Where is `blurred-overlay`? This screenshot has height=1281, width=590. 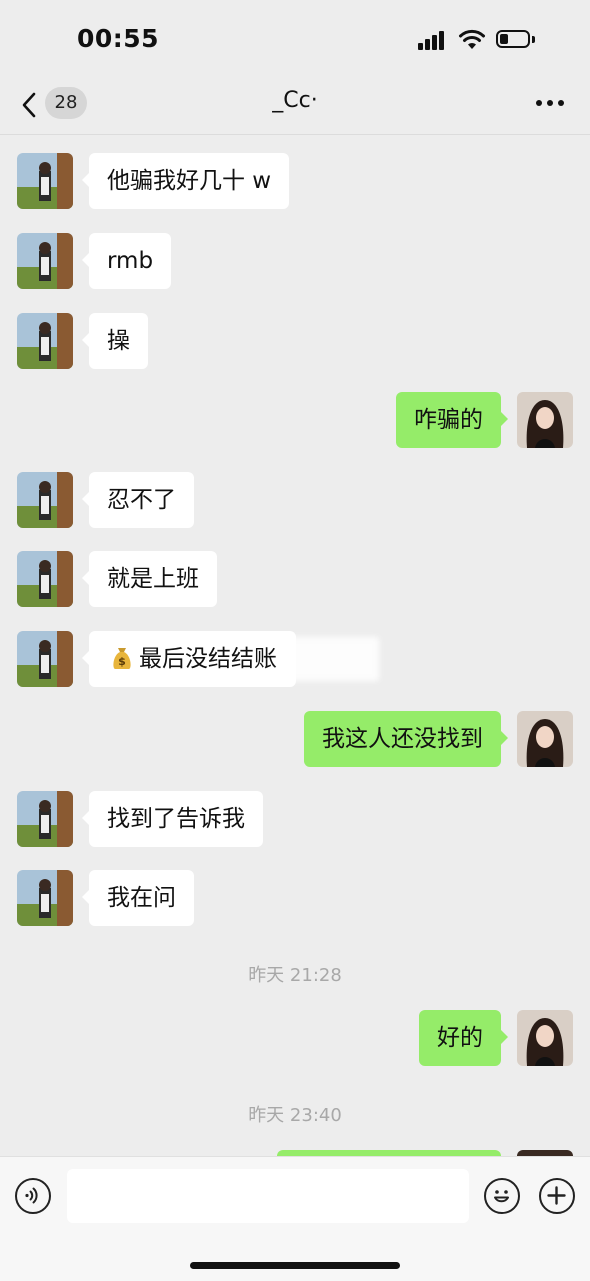 blurred-overlay is located at coordinates (329, 659).